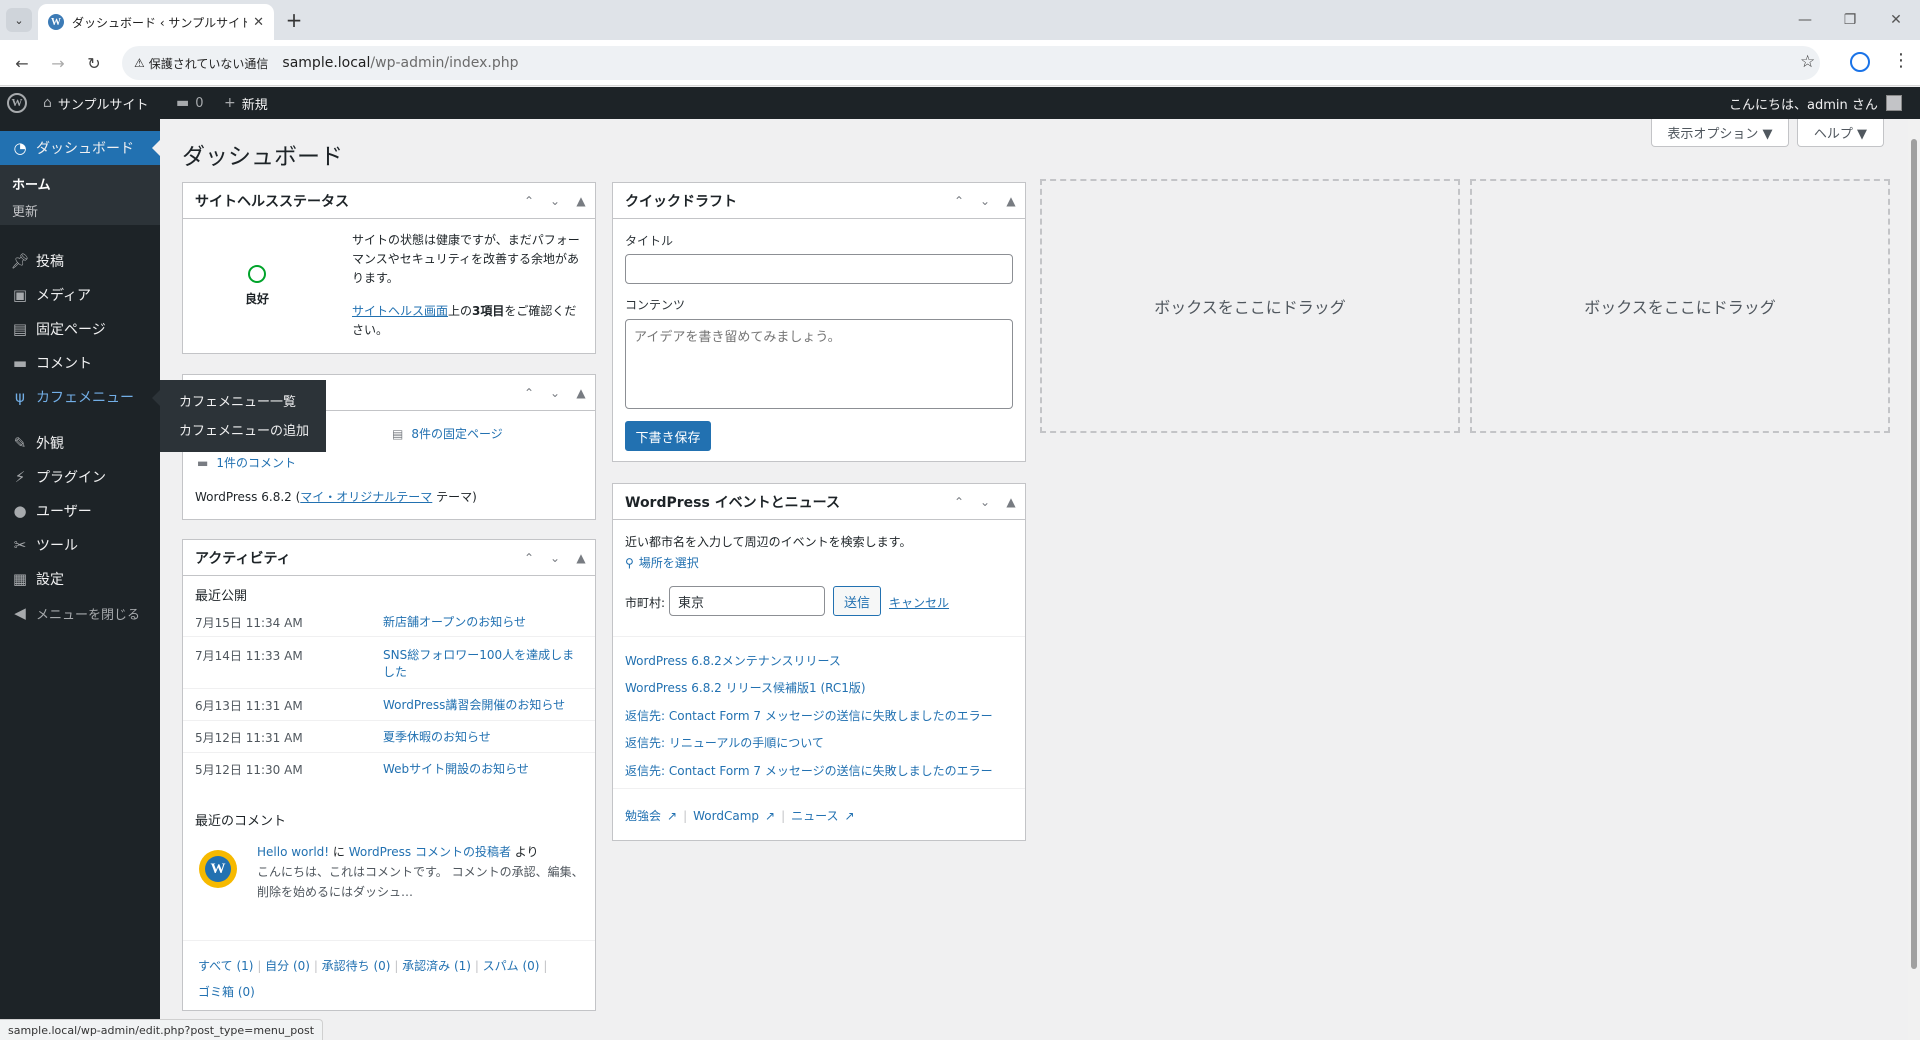  Describe the element at coordinates (190, 103) in the screenshot. I see `comments-link: ▬ 0` at that location.